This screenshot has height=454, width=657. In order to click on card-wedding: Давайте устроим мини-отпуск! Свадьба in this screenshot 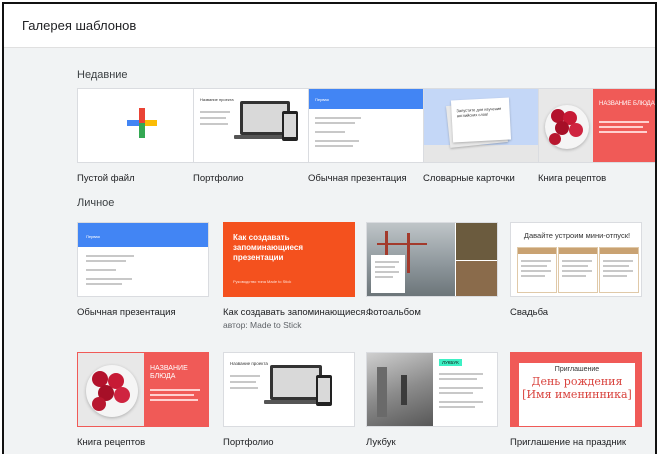, I will do `click(576, 270)`.